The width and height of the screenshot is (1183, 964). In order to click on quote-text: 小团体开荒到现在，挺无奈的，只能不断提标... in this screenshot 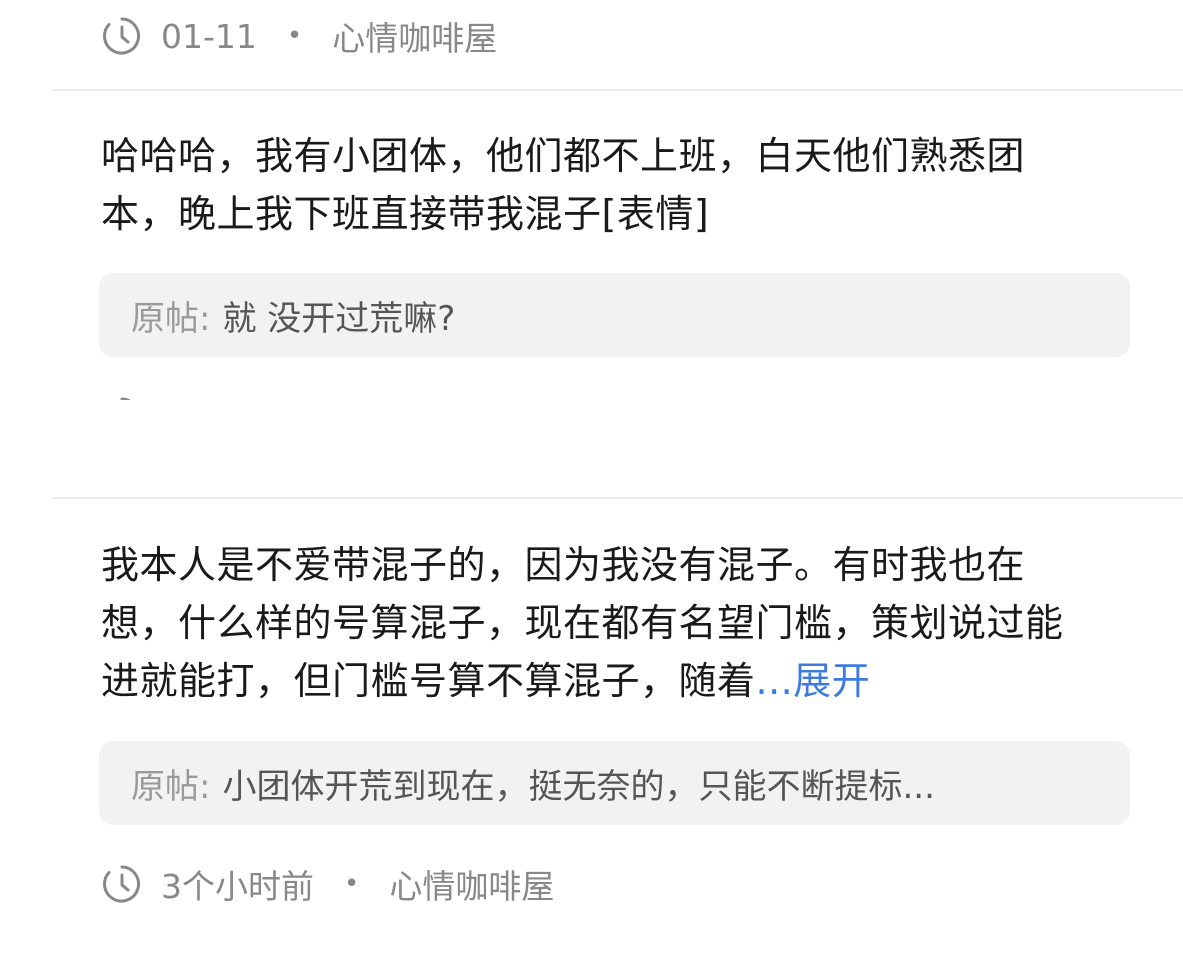, I will do `click(578, 786)`.